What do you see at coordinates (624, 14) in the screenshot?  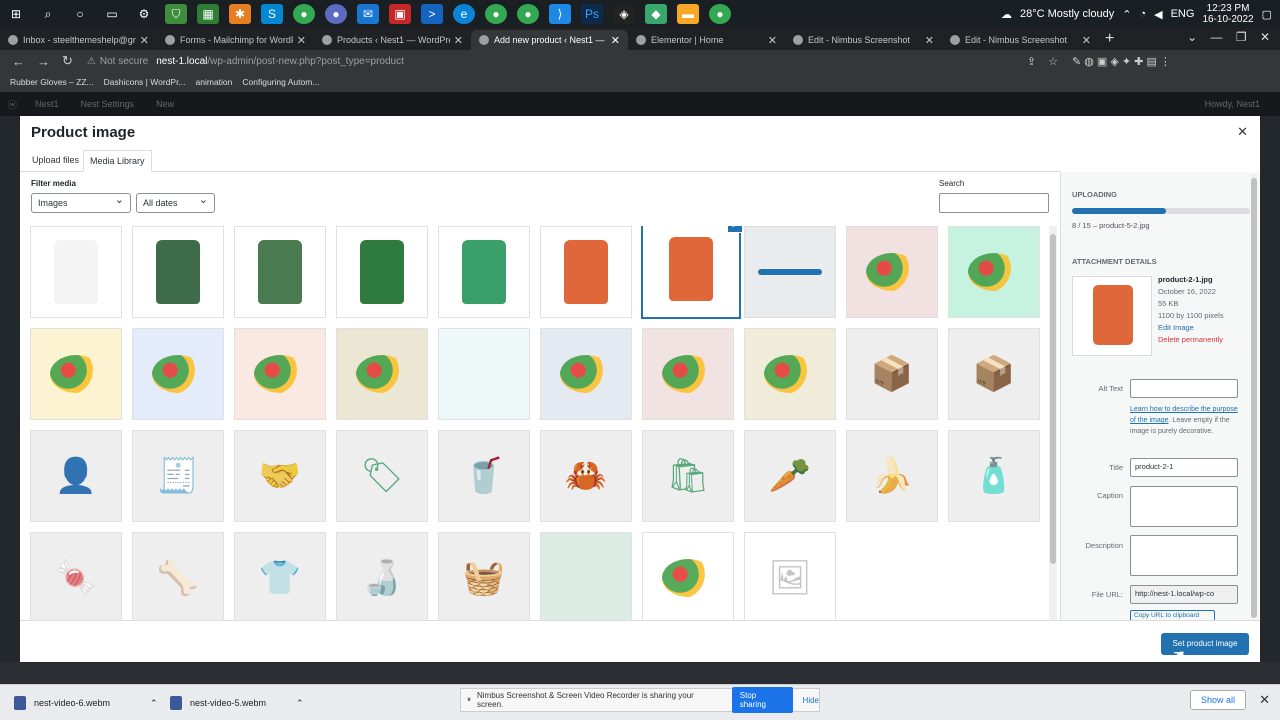 I see `figma-icon: ◈` at bounding box center [624, 14].